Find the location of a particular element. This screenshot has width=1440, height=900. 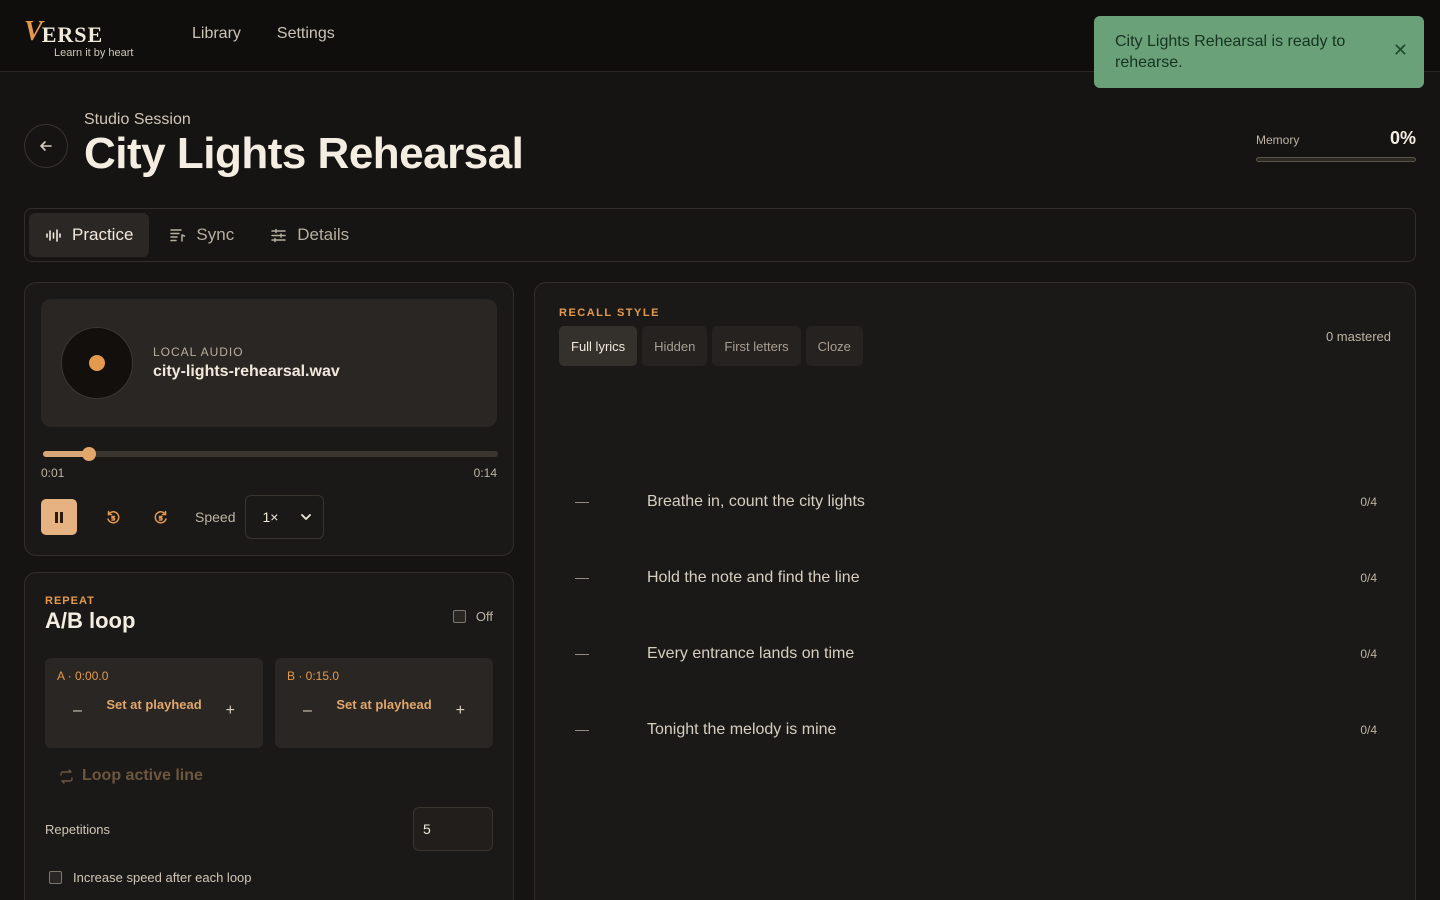

point-a-increment-button: + is located at coordinates (230, 711).